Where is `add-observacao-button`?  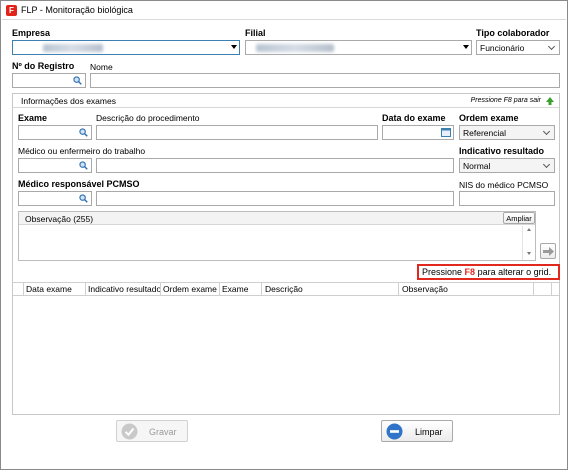
add-observacao-button is located at coordinates (548, 251).